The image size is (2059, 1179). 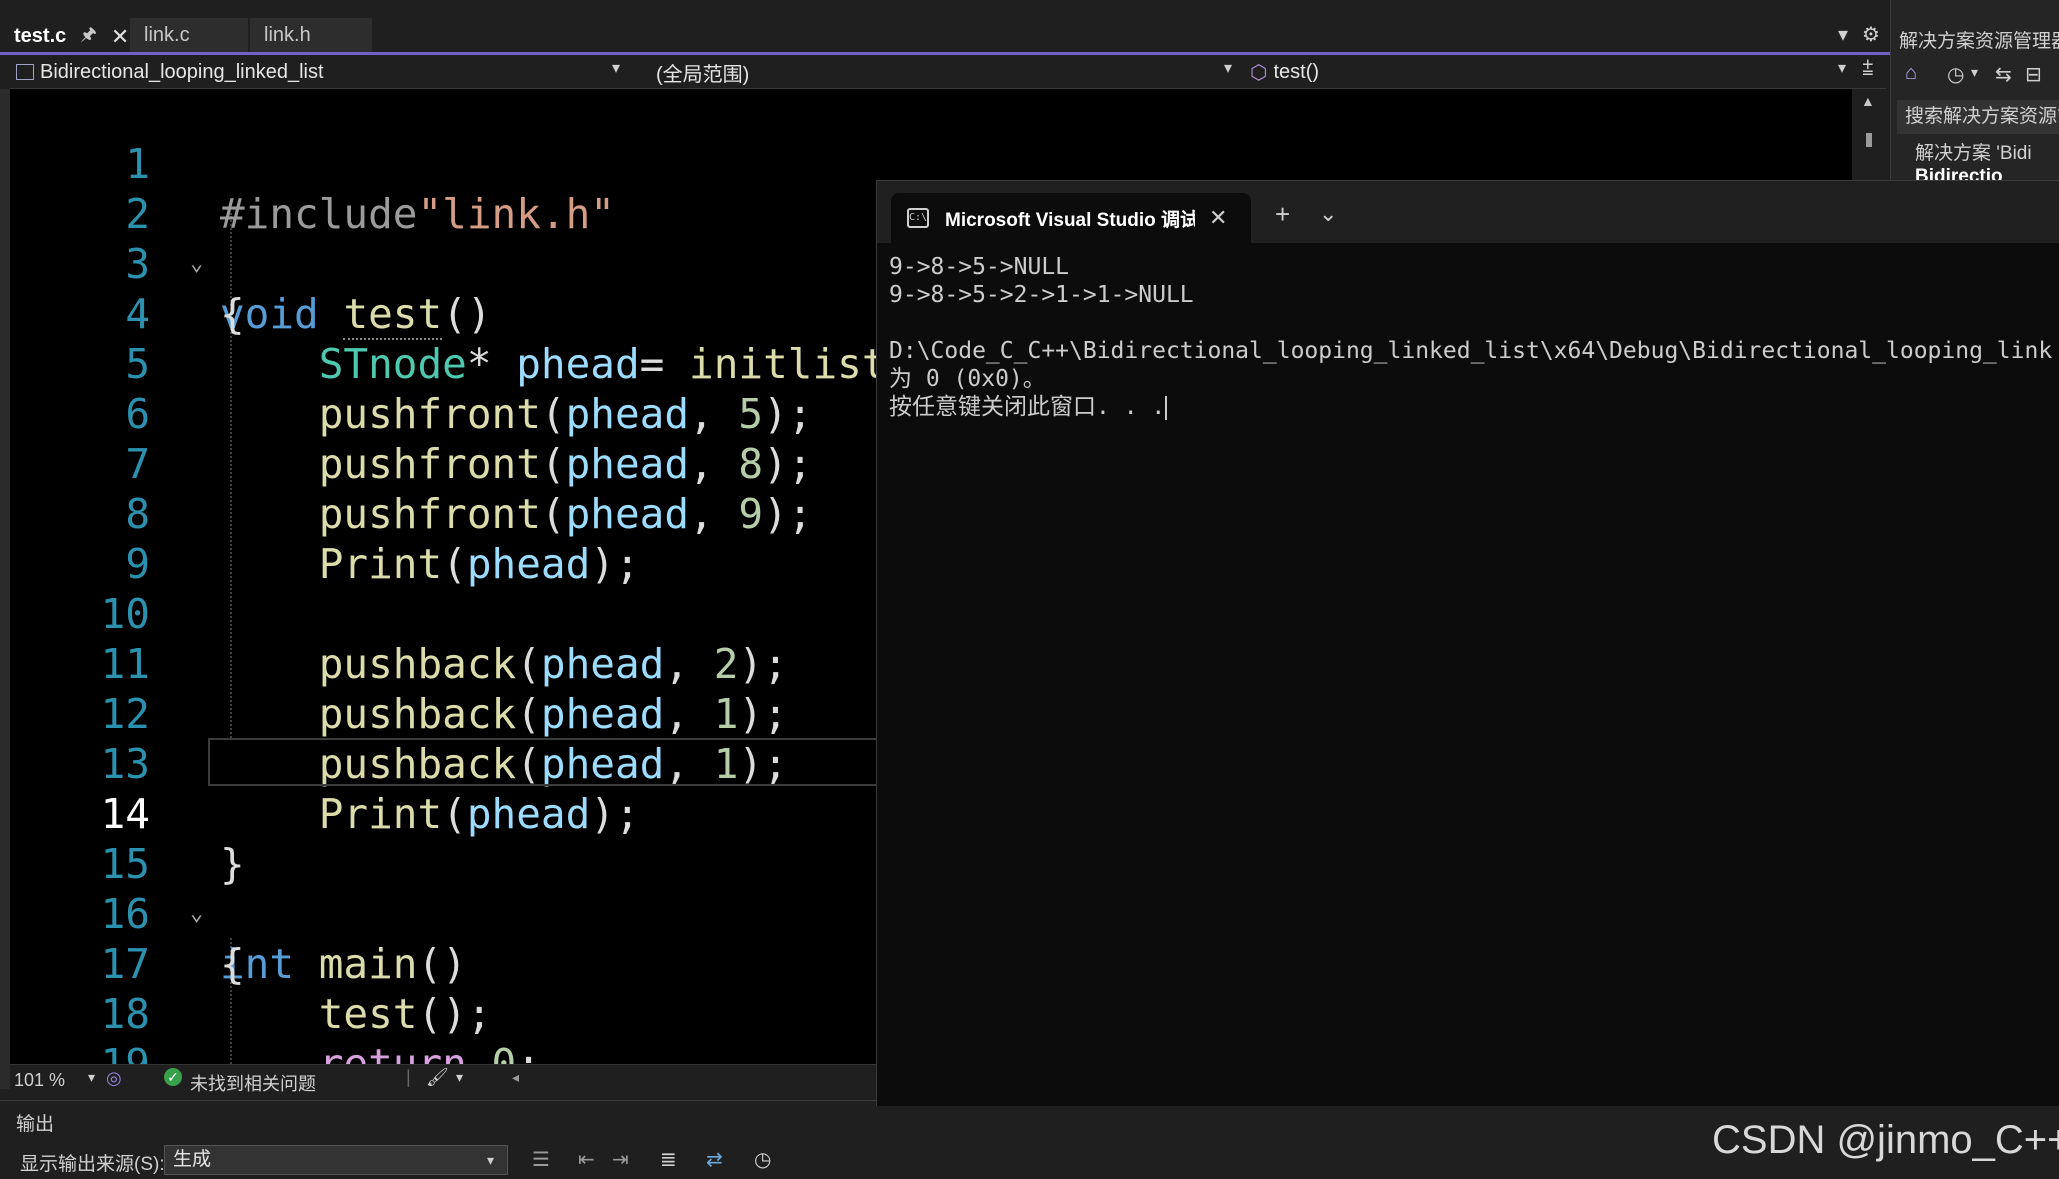 I want to click on chevron-down-icon: ⌄, so click(x=1328, y=214).